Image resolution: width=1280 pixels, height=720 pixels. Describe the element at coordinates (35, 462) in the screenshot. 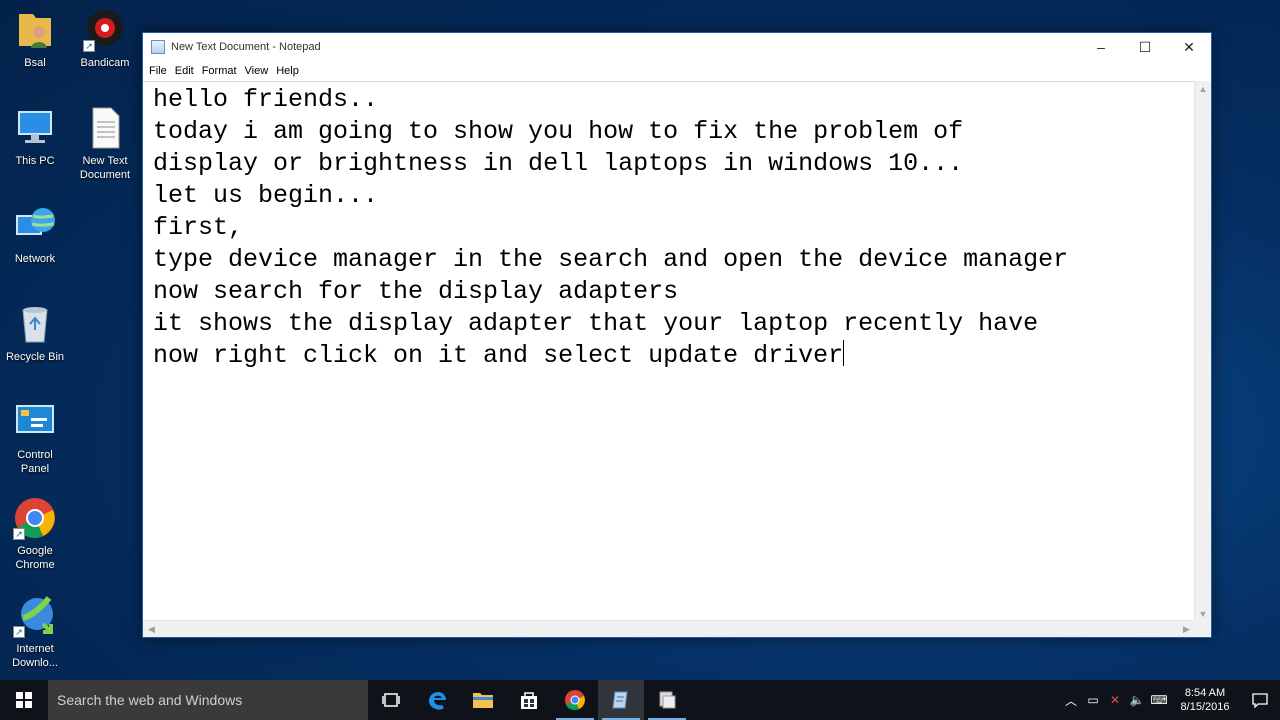

I see `desktop-icon-label: Control Panel` at that location.